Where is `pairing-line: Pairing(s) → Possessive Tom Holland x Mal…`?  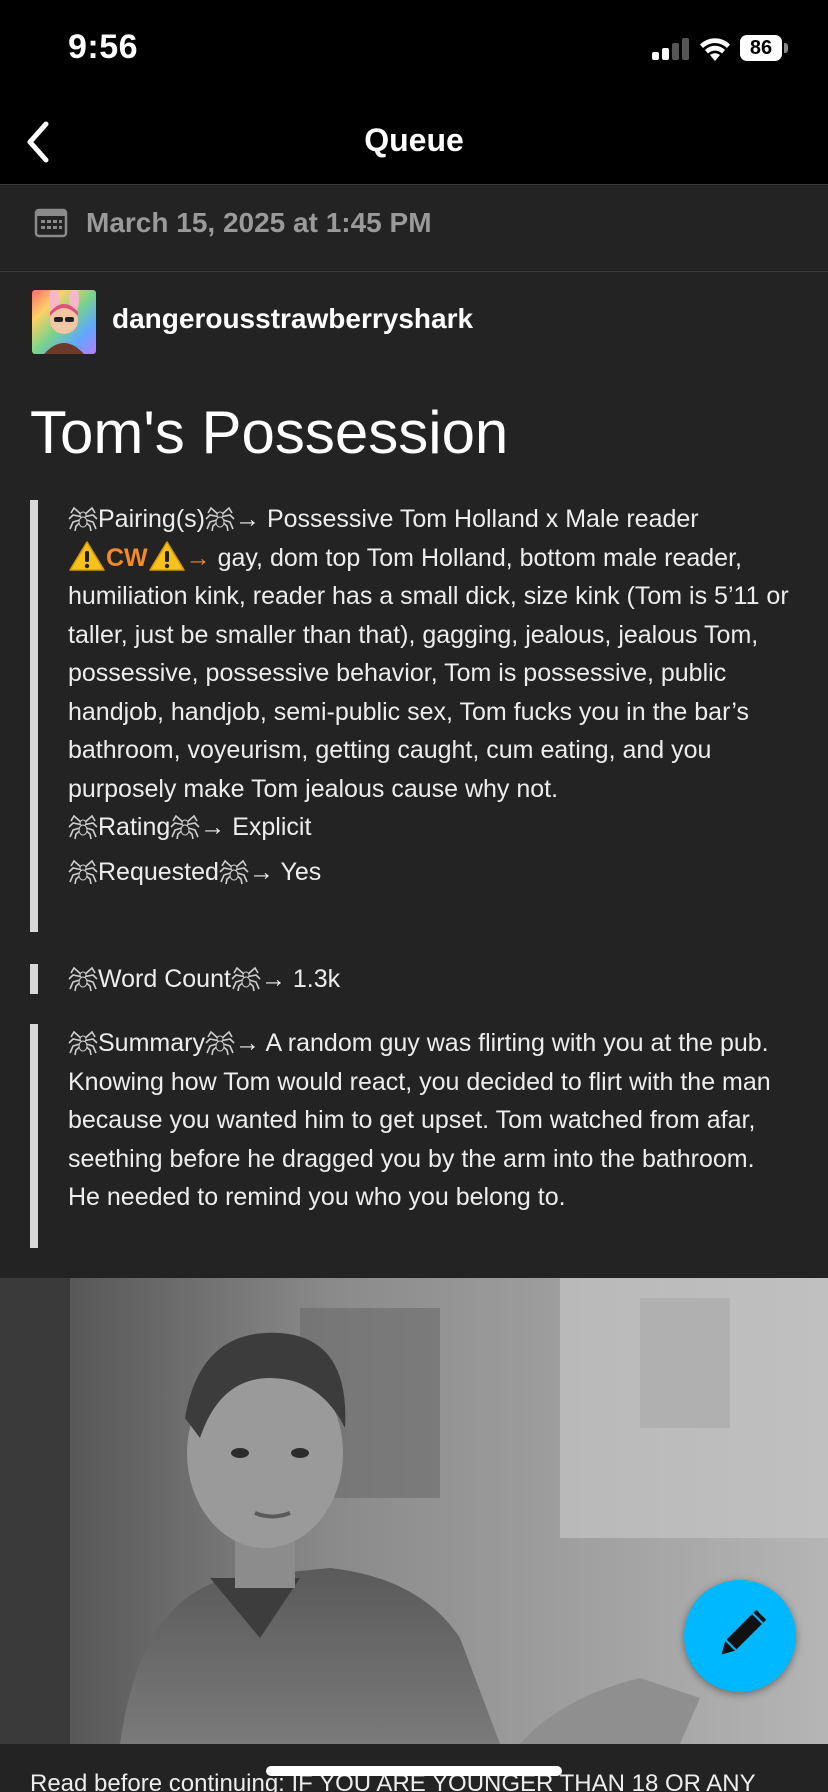
pairing-line: Pairing(s) → Possessive Tom Holland x Mal… is located at coordinates (429, 519).